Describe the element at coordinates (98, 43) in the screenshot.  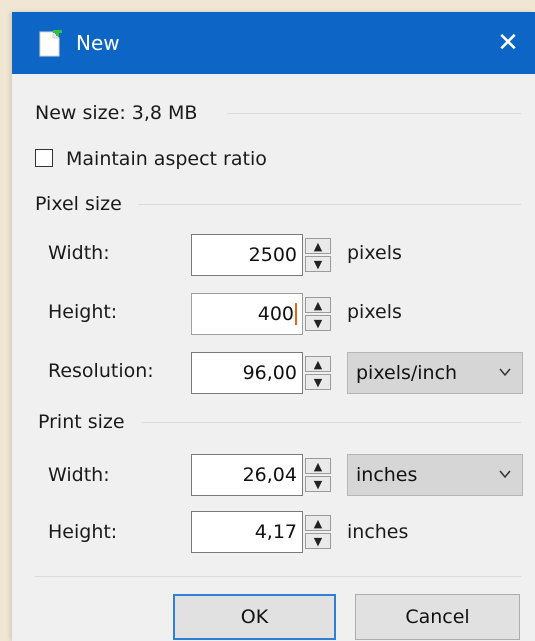
I see `window-title: New` at that location.